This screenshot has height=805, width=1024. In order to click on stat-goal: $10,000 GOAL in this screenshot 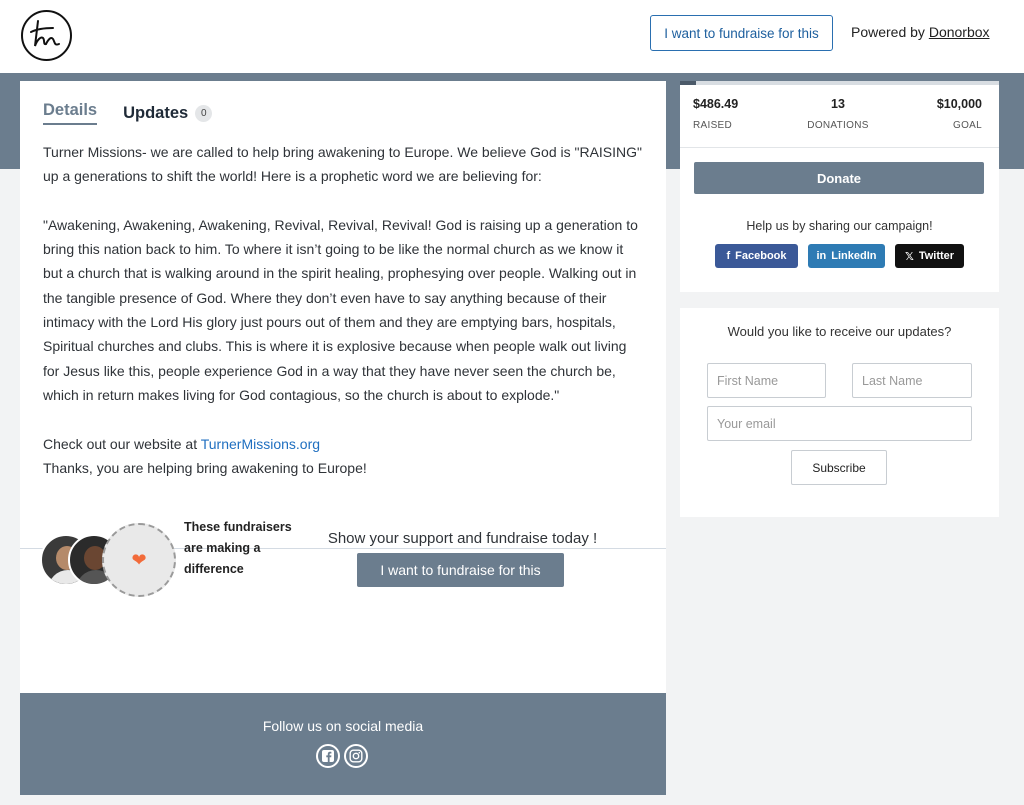, I will do `click(959, 114)`.